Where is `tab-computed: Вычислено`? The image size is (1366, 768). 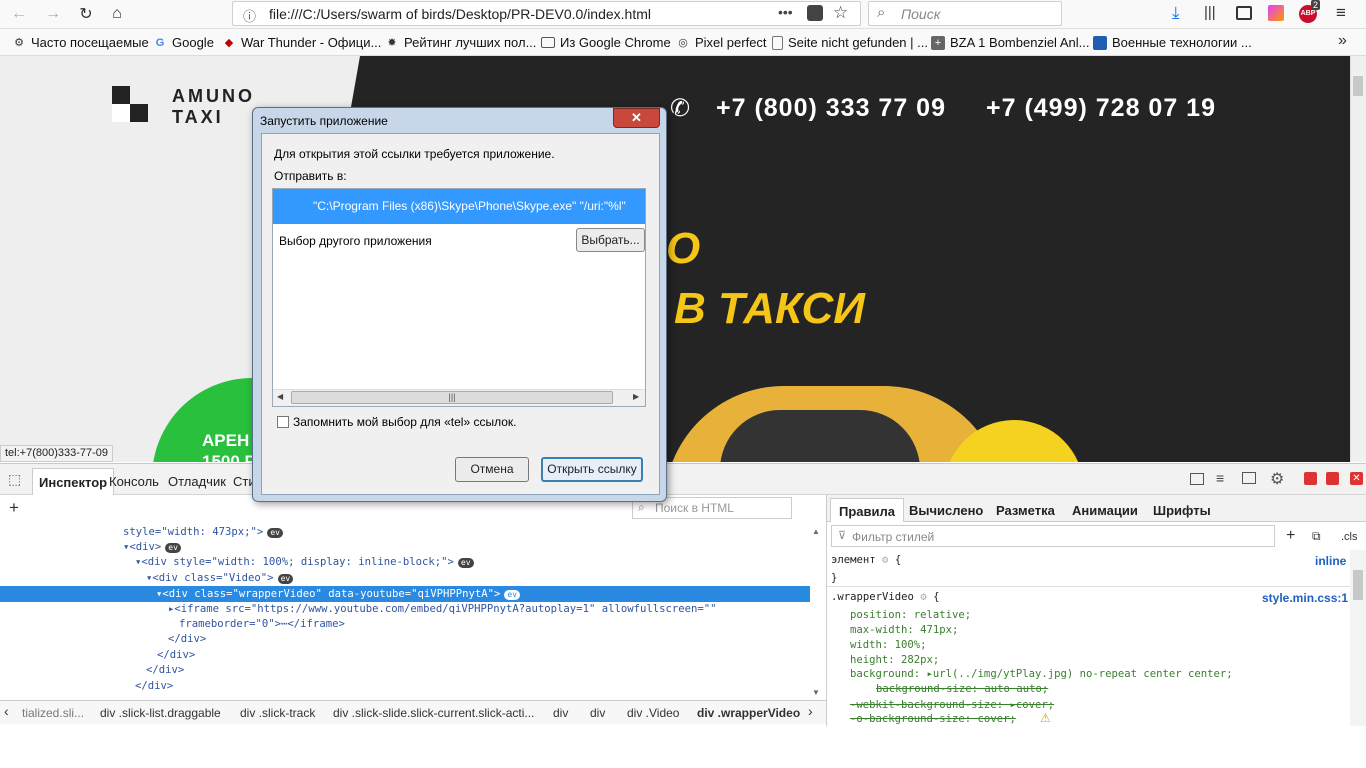
tab-computed: Вычислено is located at coordinates (946, 510).